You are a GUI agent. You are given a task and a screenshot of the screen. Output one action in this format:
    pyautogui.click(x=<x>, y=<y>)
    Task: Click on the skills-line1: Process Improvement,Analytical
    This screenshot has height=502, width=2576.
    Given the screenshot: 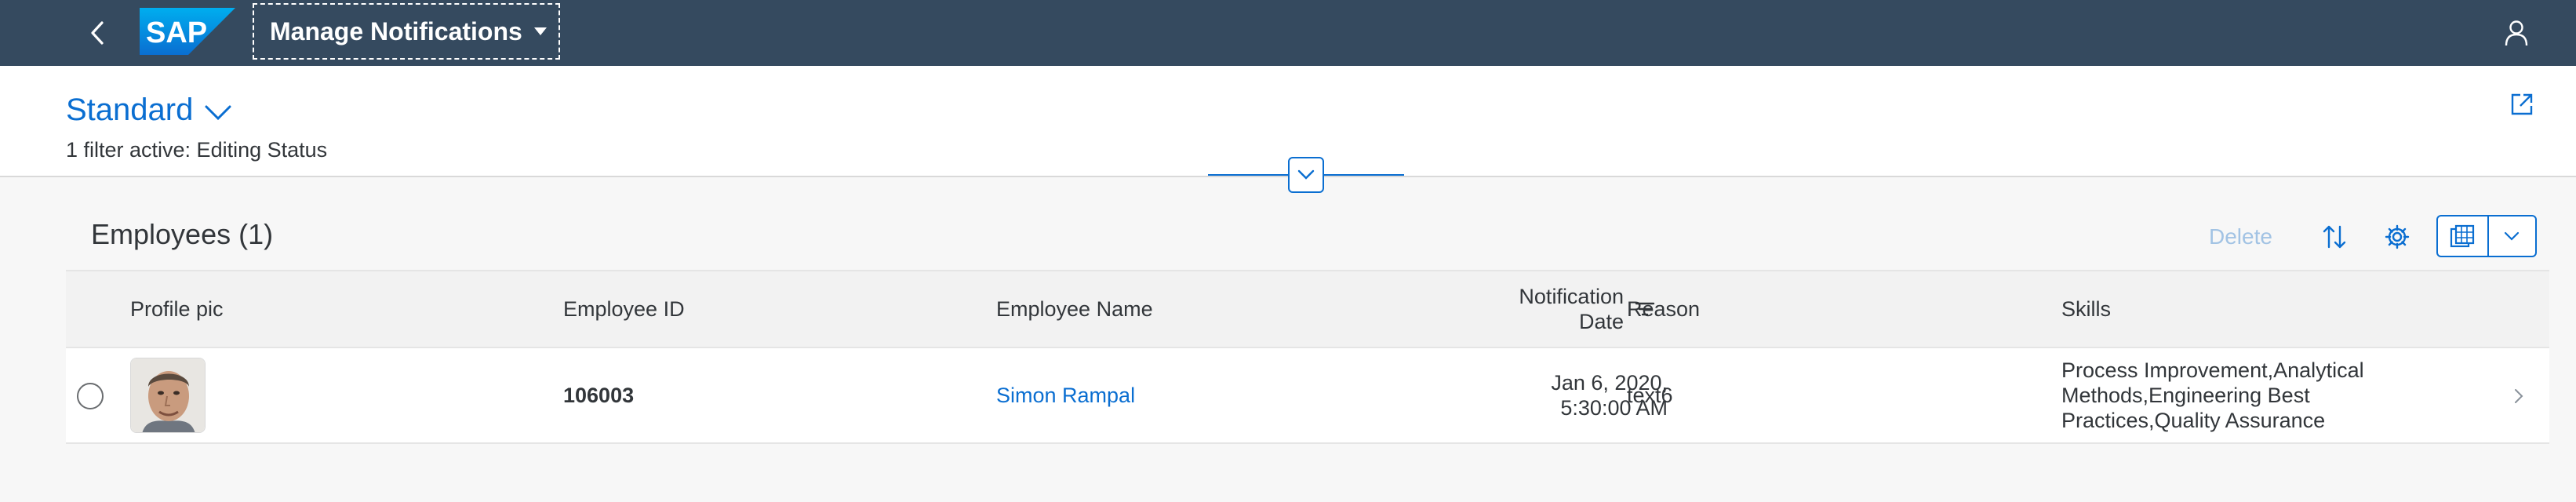 What is the action you would take?
    pyautogui.click(x=2212, y=370)
    